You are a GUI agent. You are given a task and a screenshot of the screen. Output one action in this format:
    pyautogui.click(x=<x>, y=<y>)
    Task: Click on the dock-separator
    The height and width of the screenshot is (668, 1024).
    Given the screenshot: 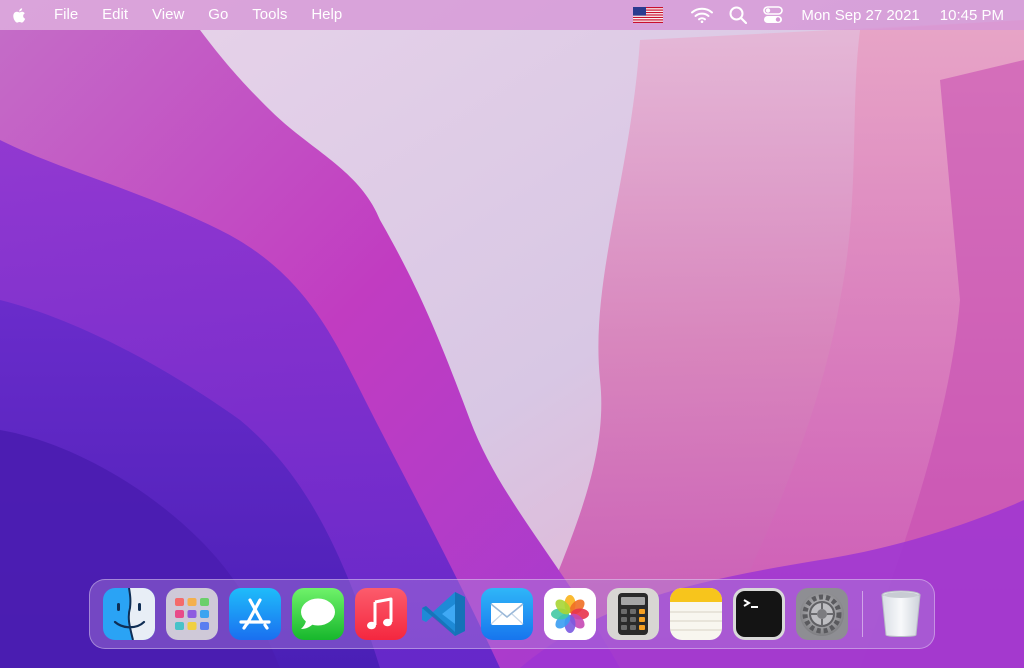 What is the action you would take?
    pyautogui.click(x=862, y=614)
    